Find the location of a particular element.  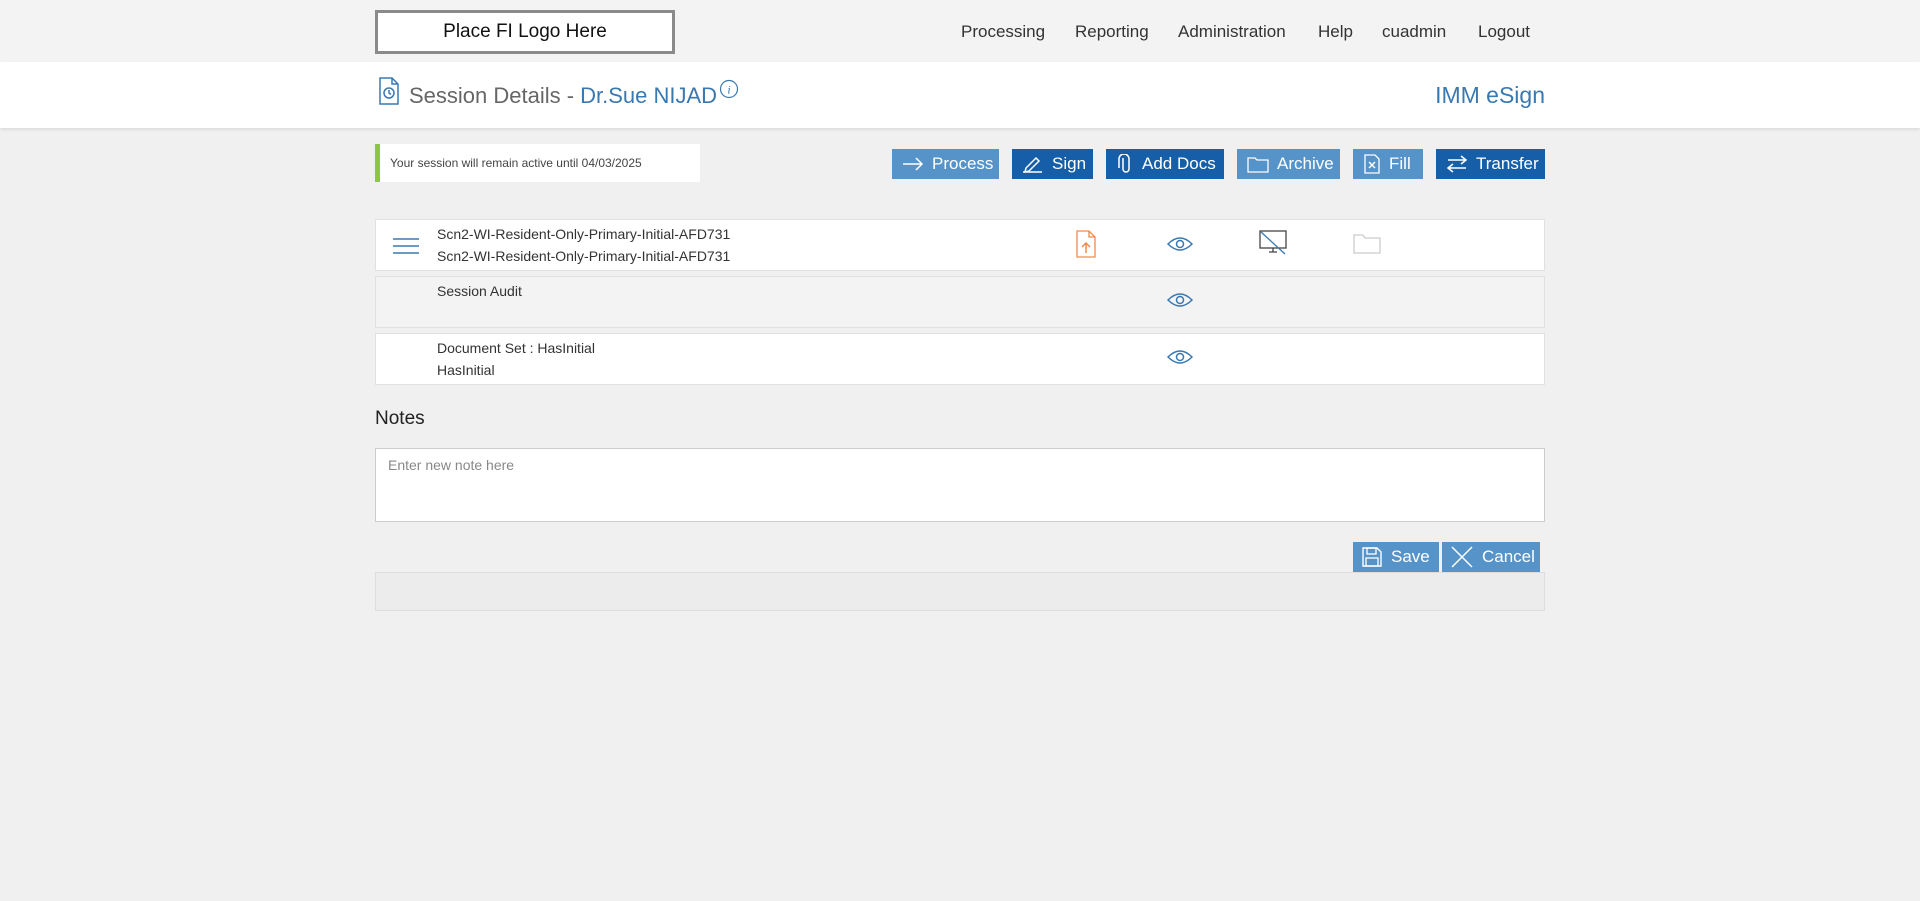

paperclip-icon is located at coordinates (1124, 163).